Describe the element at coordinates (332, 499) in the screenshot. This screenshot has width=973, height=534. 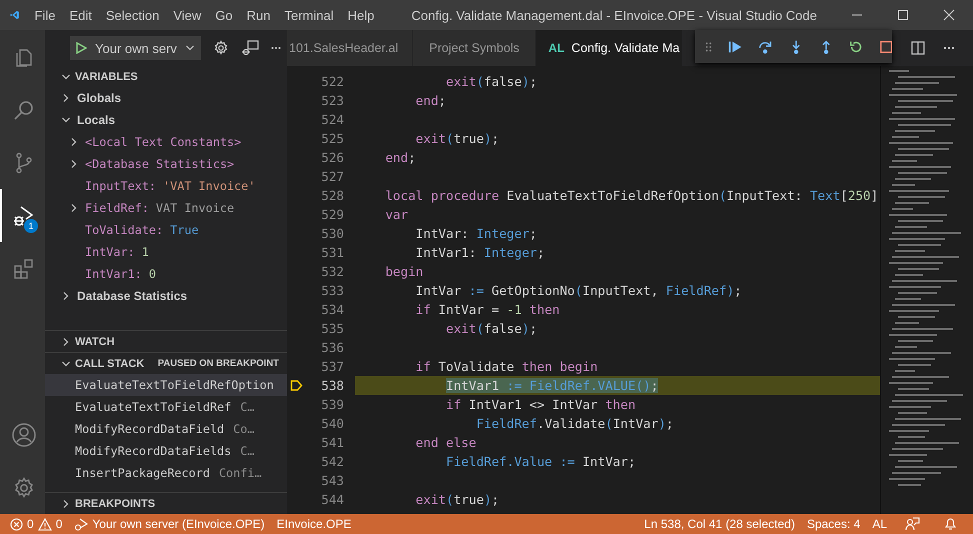
I see `line-number: 544` at that location.